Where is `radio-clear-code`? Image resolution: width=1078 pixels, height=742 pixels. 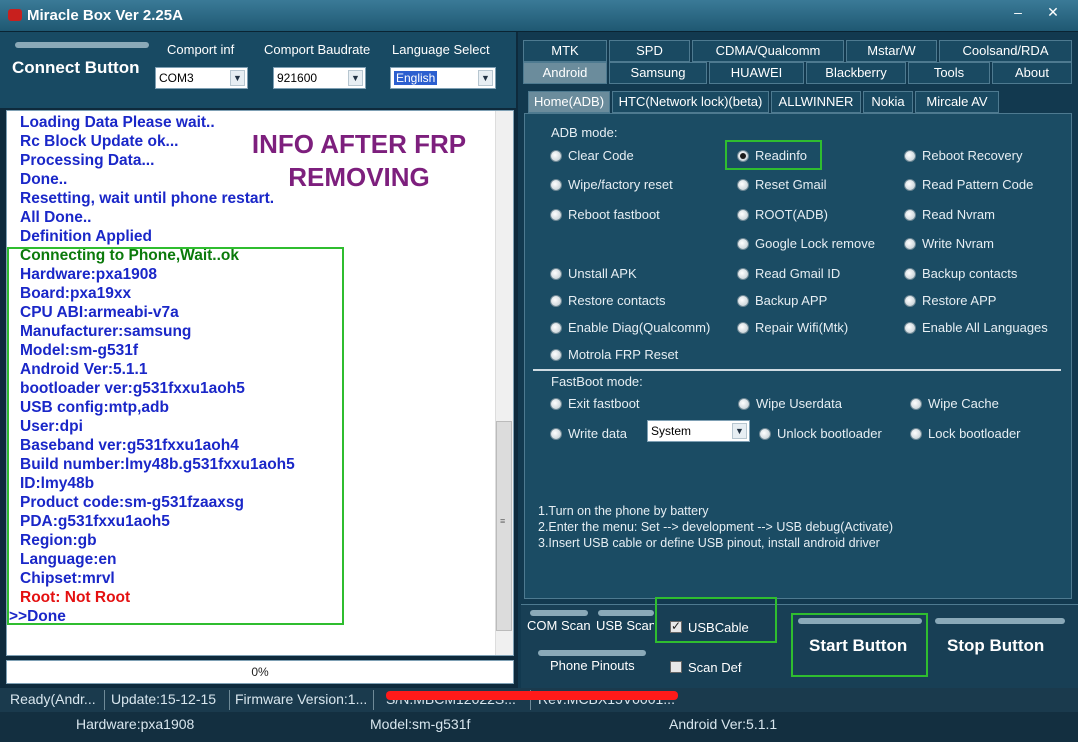
radio-clear-code is located at coordinates (556, 156).